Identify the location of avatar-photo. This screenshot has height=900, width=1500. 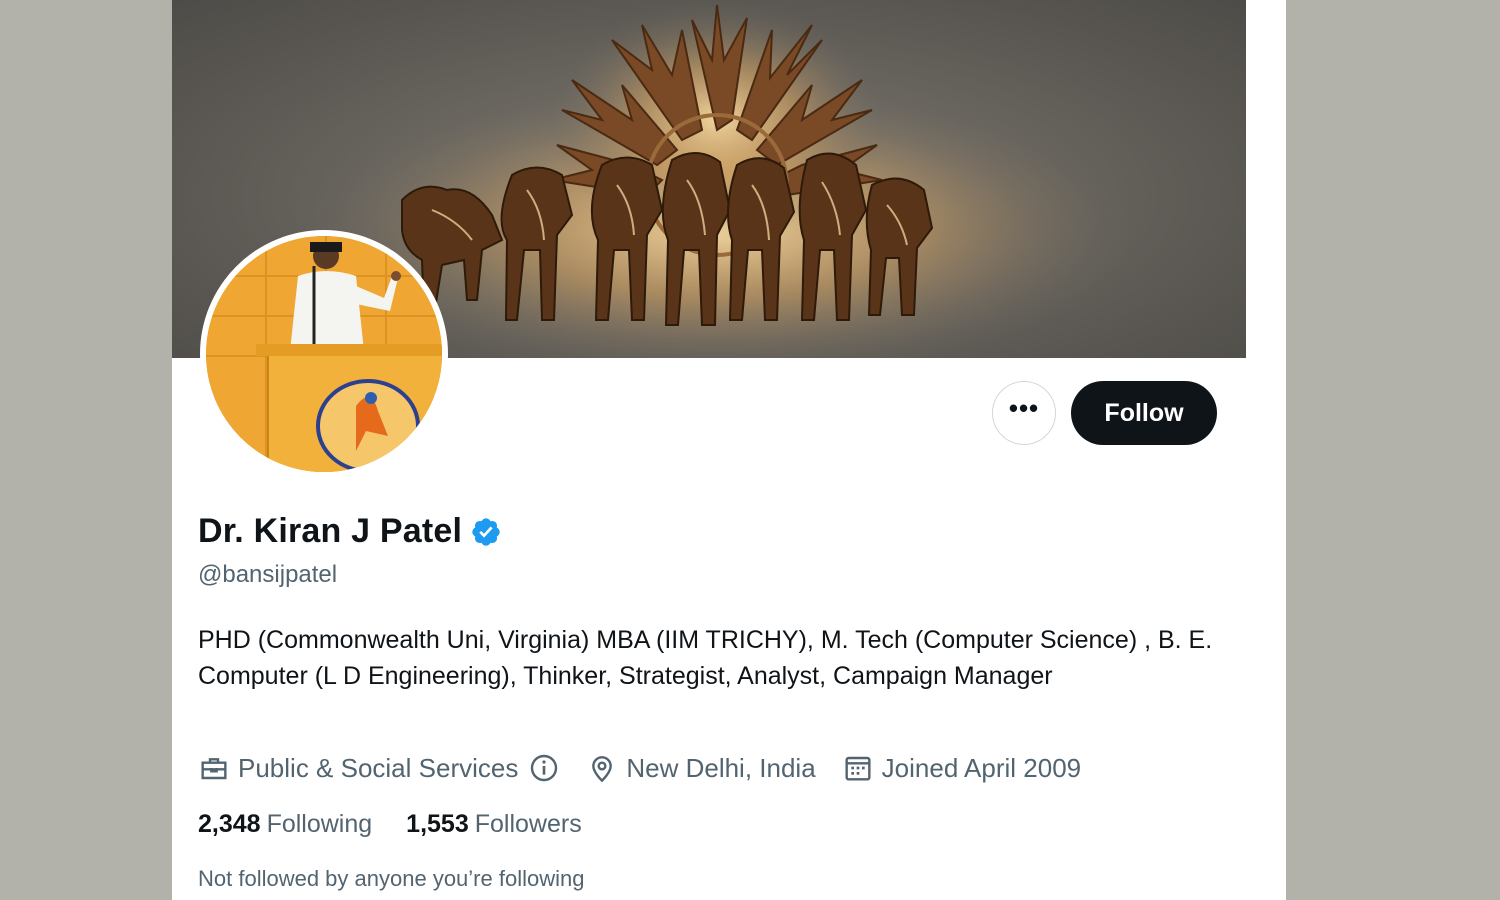
(324, 354).